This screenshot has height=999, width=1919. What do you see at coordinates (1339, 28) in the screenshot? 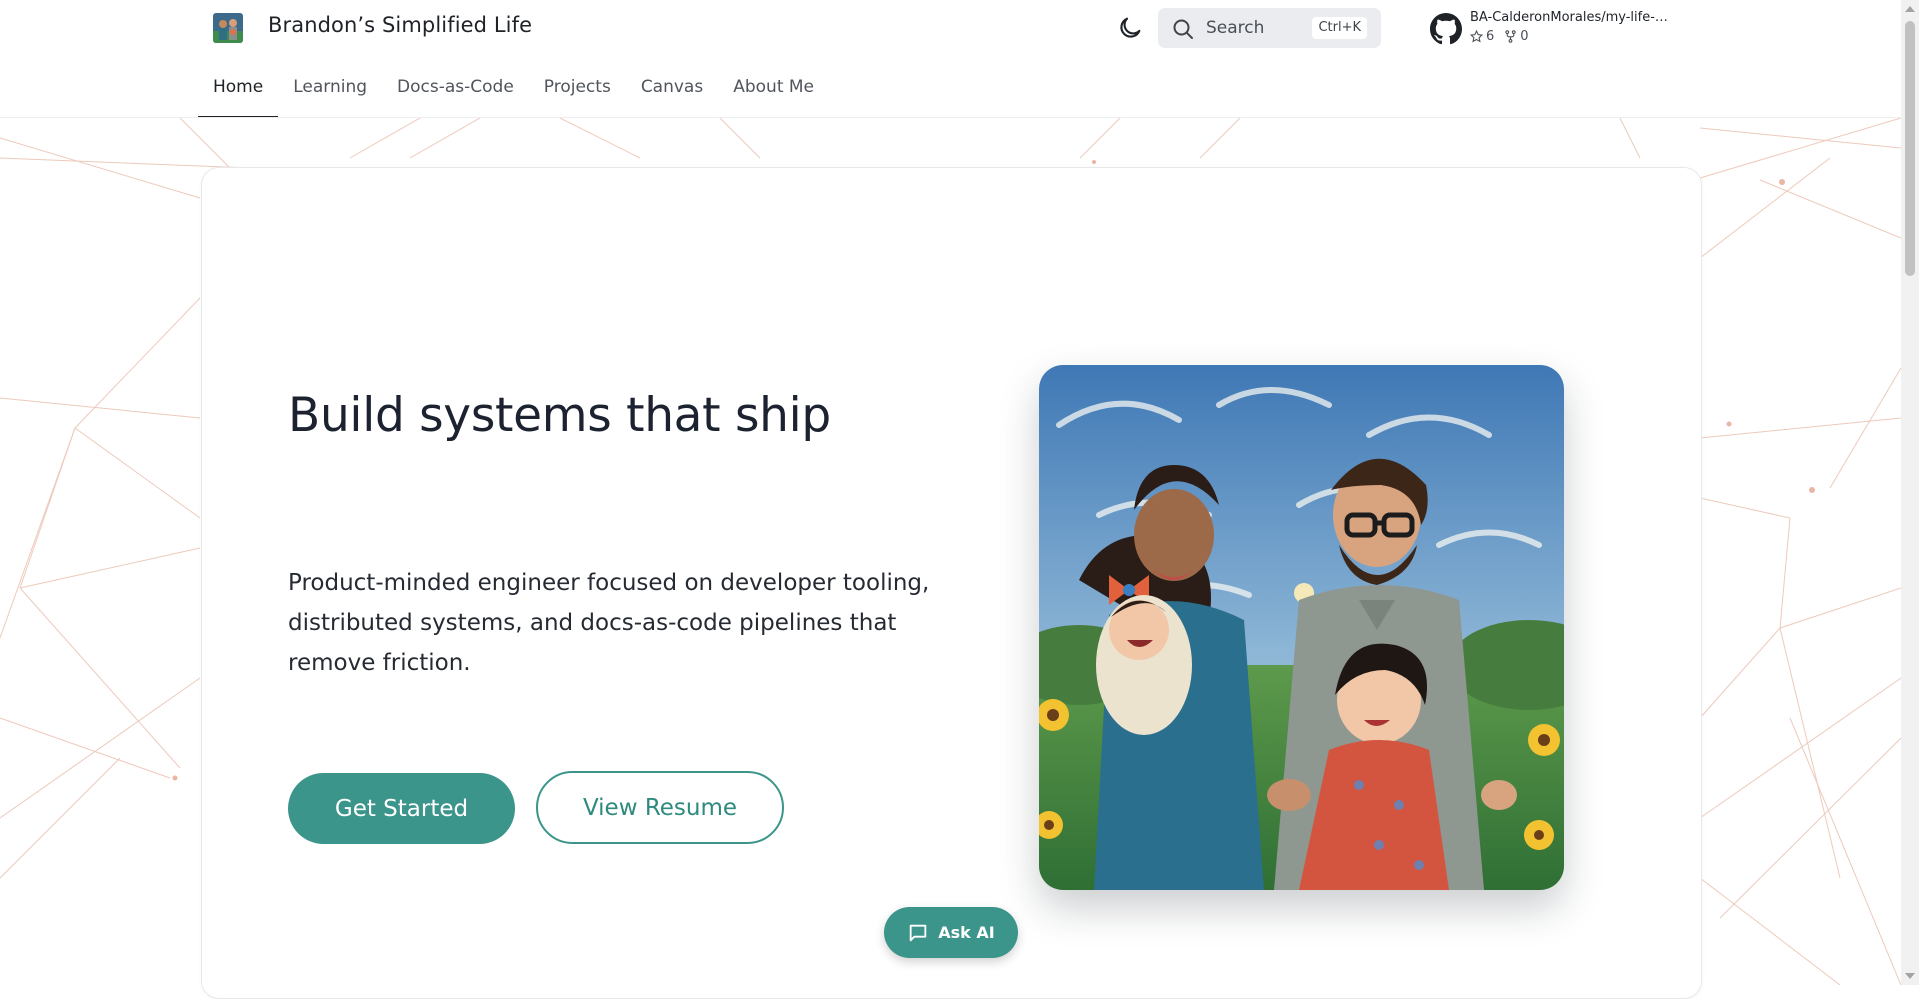
I see `search-shortcut: Ctrl+K` at bounding box center [1339, 28].